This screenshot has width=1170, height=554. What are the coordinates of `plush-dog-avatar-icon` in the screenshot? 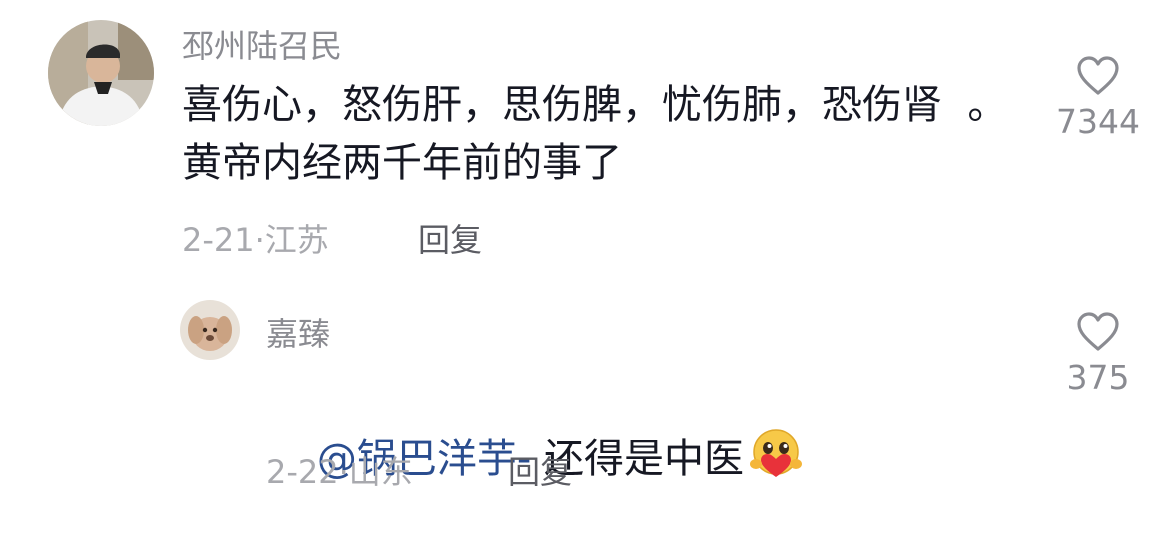 It's located at (210, 330).